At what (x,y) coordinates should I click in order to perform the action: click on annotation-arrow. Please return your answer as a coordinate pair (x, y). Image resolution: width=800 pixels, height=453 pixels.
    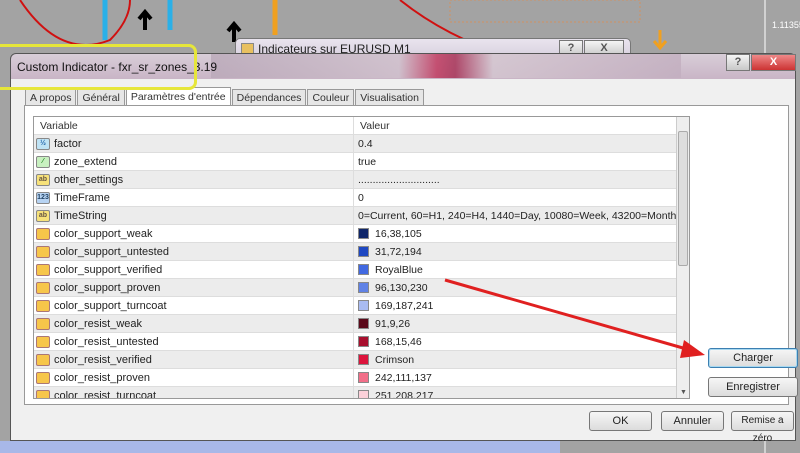
    Looking at the image, I should click on (574, 318).